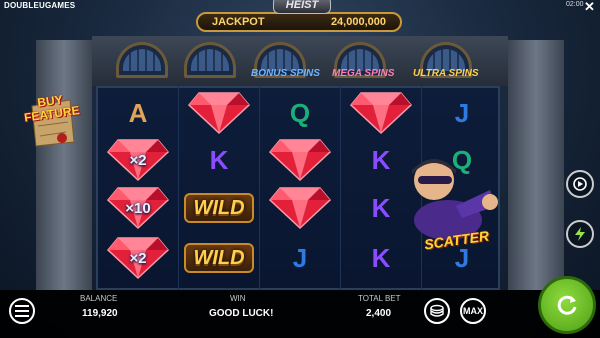  I want to click on menu-button, so click(22, 311).